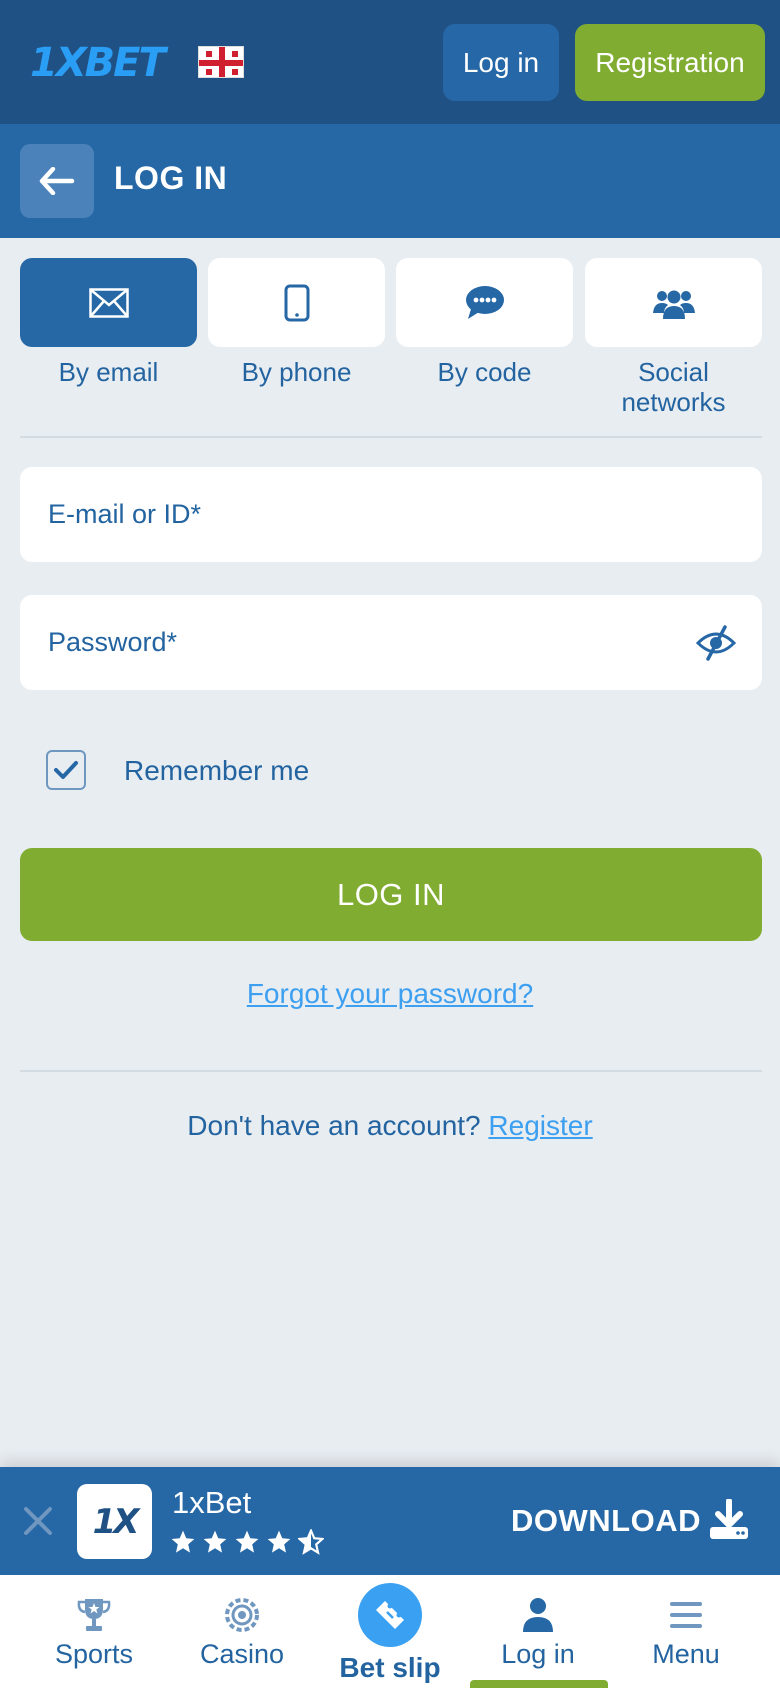  Describe the element at coordinates (484, 302) in the screenshot. I see `chat-icon` at that location.